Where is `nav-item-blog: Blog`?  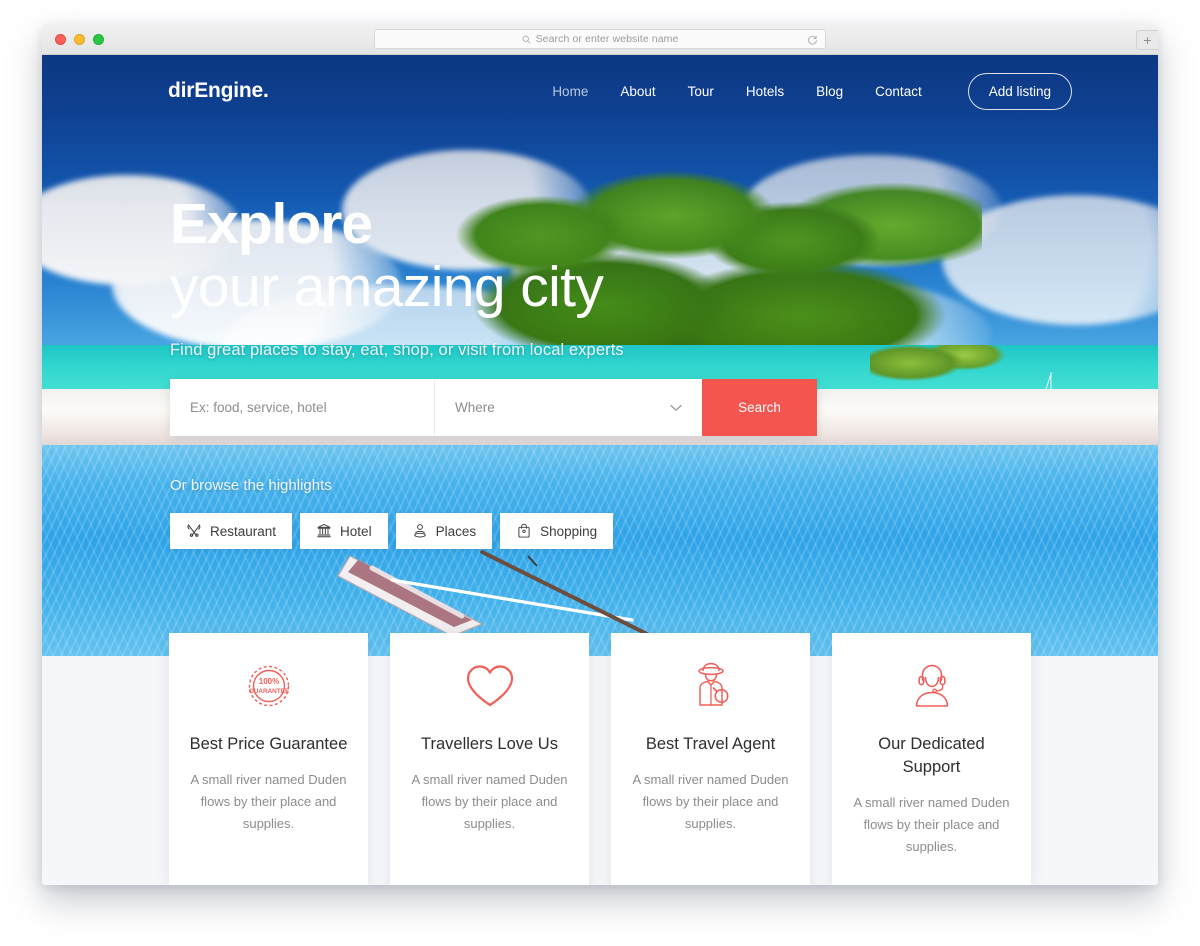
nav-item-blog: Blog is located at coordinates (829, 91).